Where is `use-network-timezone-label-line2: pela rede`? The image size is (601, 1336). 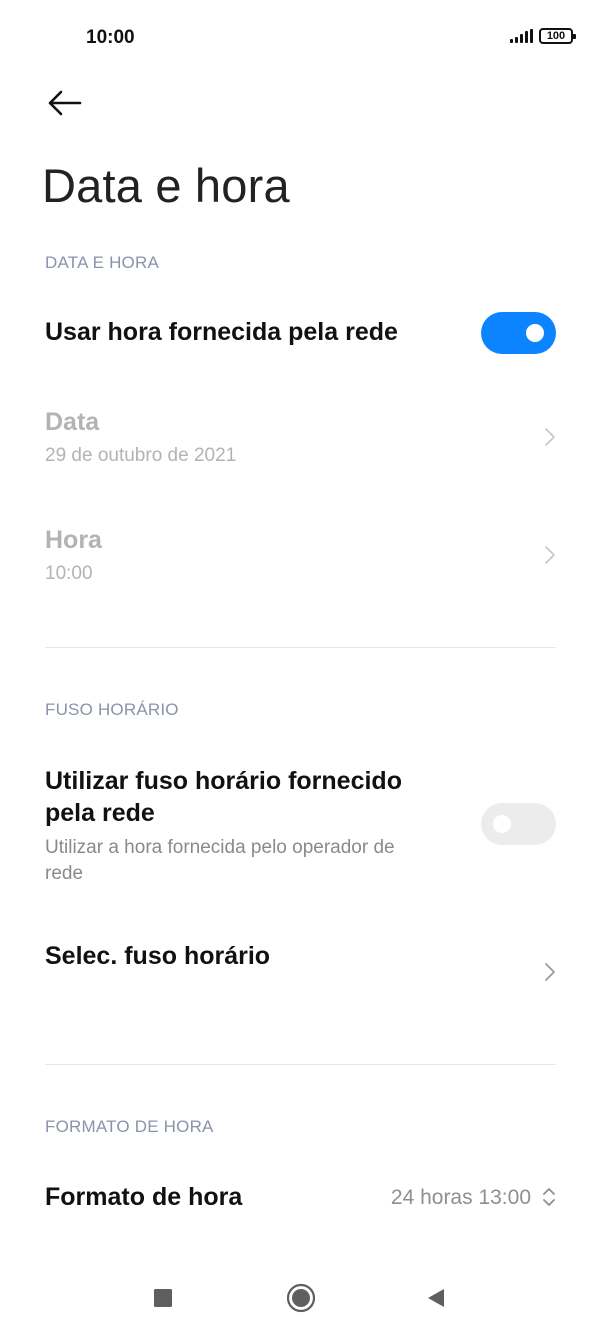 use-network-timezone-label-line2: pela rede is located at coordinates (100, 813).